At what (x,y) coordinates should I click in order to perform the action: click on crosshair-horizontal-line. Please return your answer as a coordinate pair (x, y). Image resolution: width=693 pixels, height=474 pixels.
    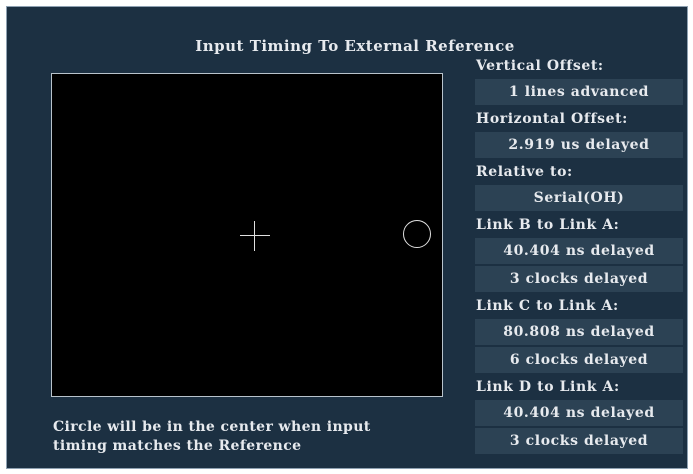
    Looking at the image, I should click on (255, 235).